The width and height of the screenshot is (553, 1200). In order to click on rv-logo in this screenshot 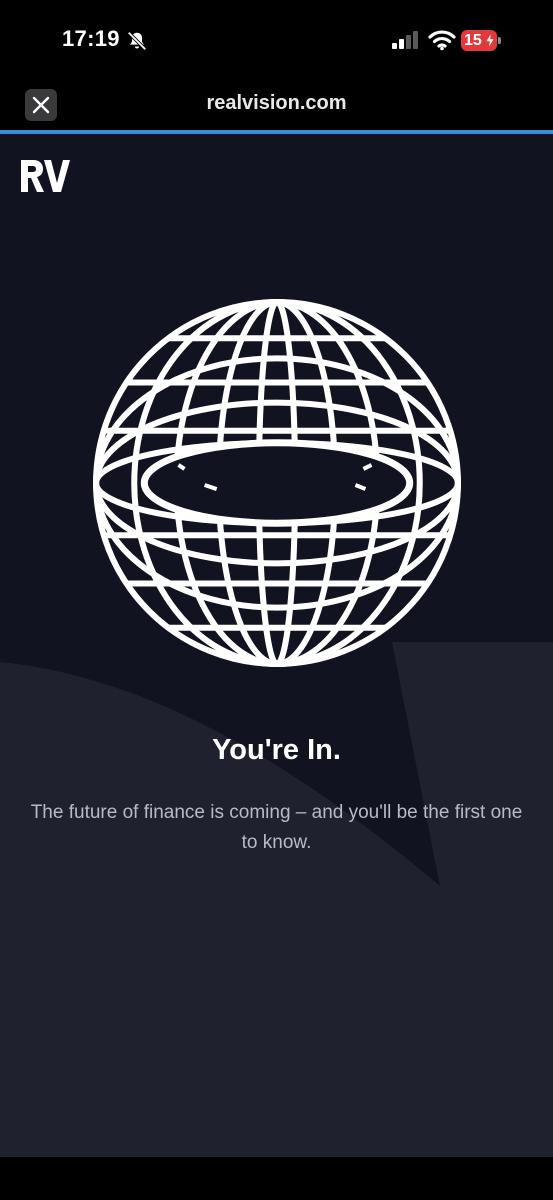, I will do `click(46, 176)`.